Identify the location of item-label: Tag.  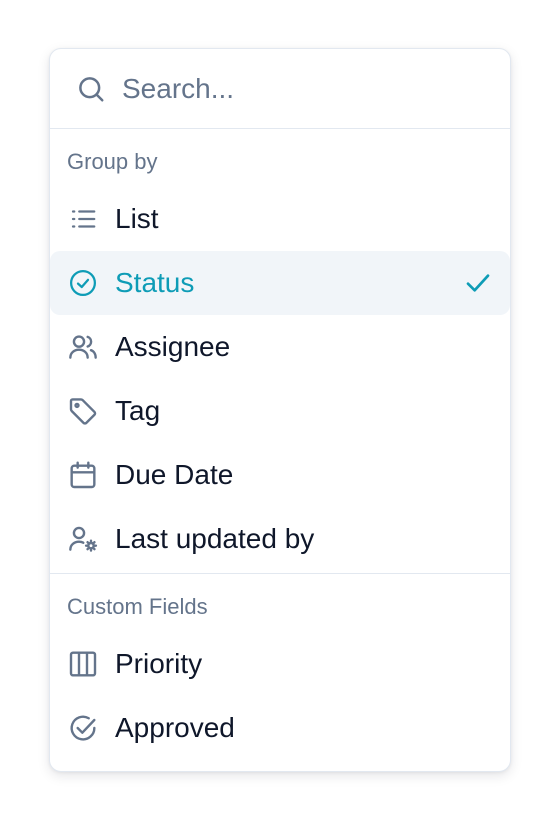
(138, 410).